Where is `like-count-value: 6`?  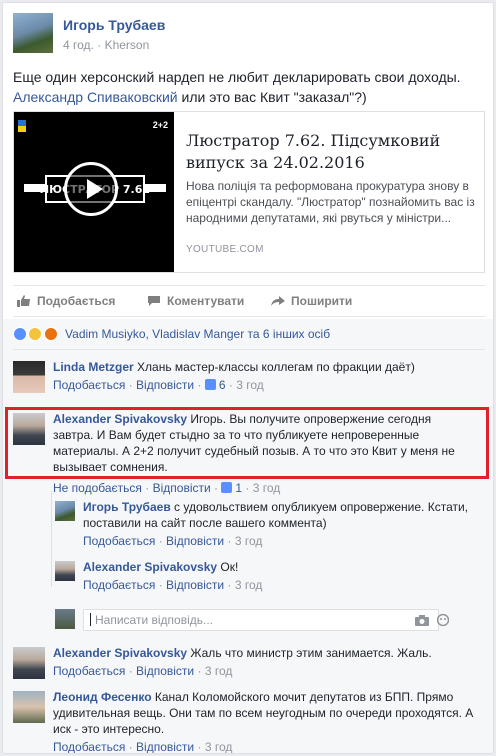
like-count-value: 6 is located at coordinates (222, 385).